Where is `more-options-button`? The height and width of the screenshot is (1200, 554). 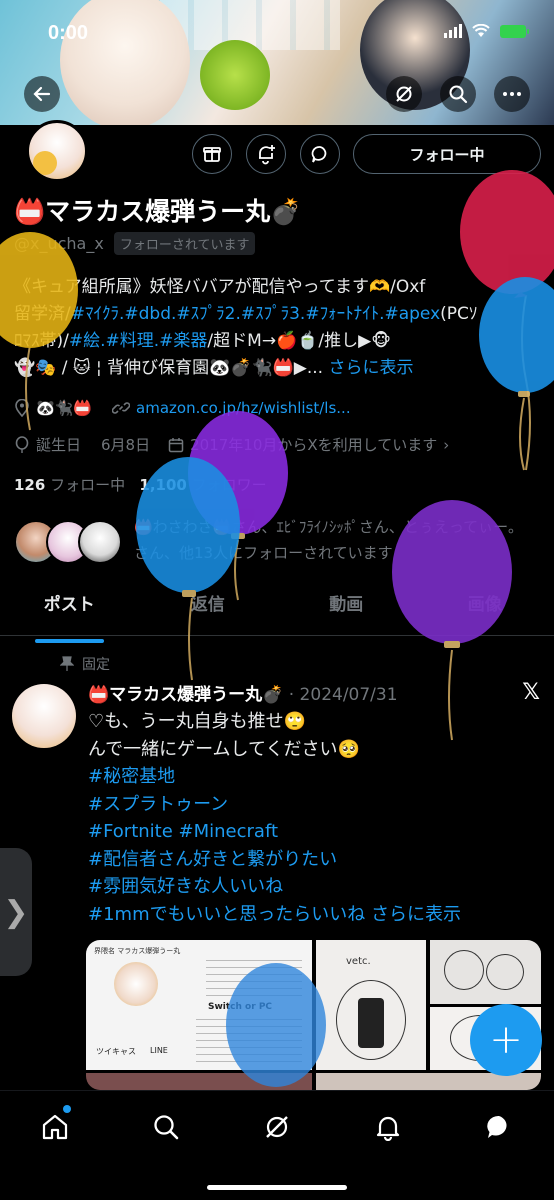 more-options-button is located at coordinates (512, 94).